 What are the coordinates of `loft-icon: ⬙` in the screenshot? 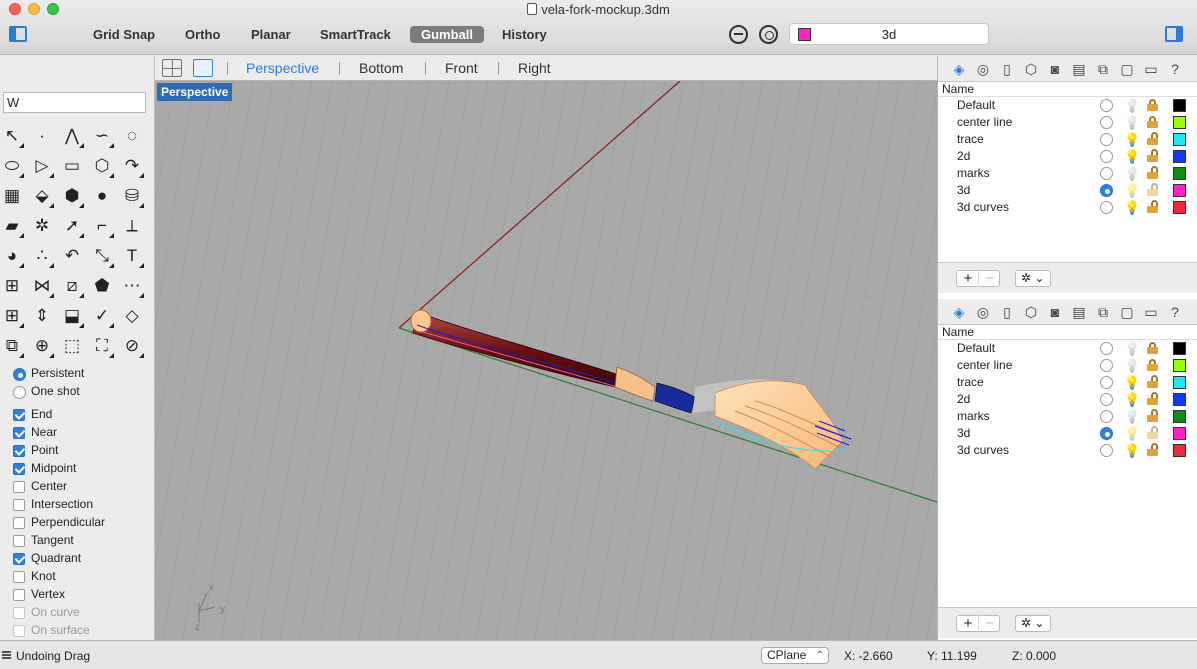 It's located at (42, 196).